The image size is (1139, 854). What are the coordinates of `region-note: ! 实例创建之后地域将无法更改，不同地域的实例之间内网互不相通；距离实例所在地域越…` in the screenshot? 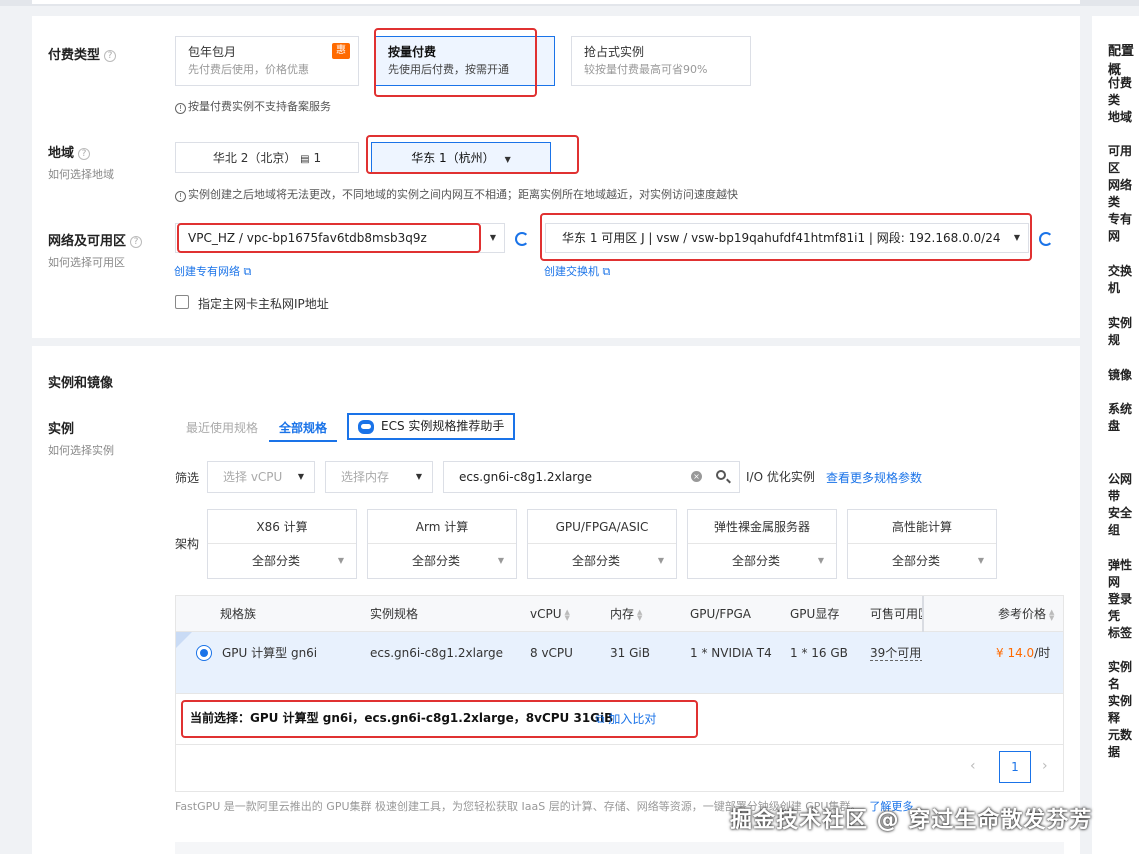 It's located at (456, 194).